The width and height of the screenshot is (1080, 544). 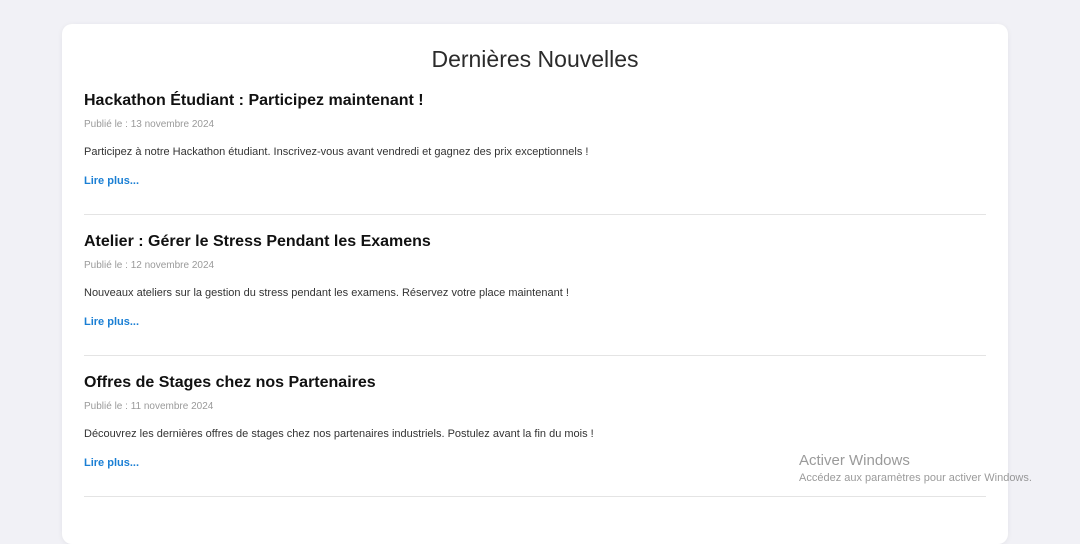 What do you see at coordinates (149, 265) in the screenshot?
I see `article-date: Publié le : 12 novembre 2024` at bounding box center [149, 265].